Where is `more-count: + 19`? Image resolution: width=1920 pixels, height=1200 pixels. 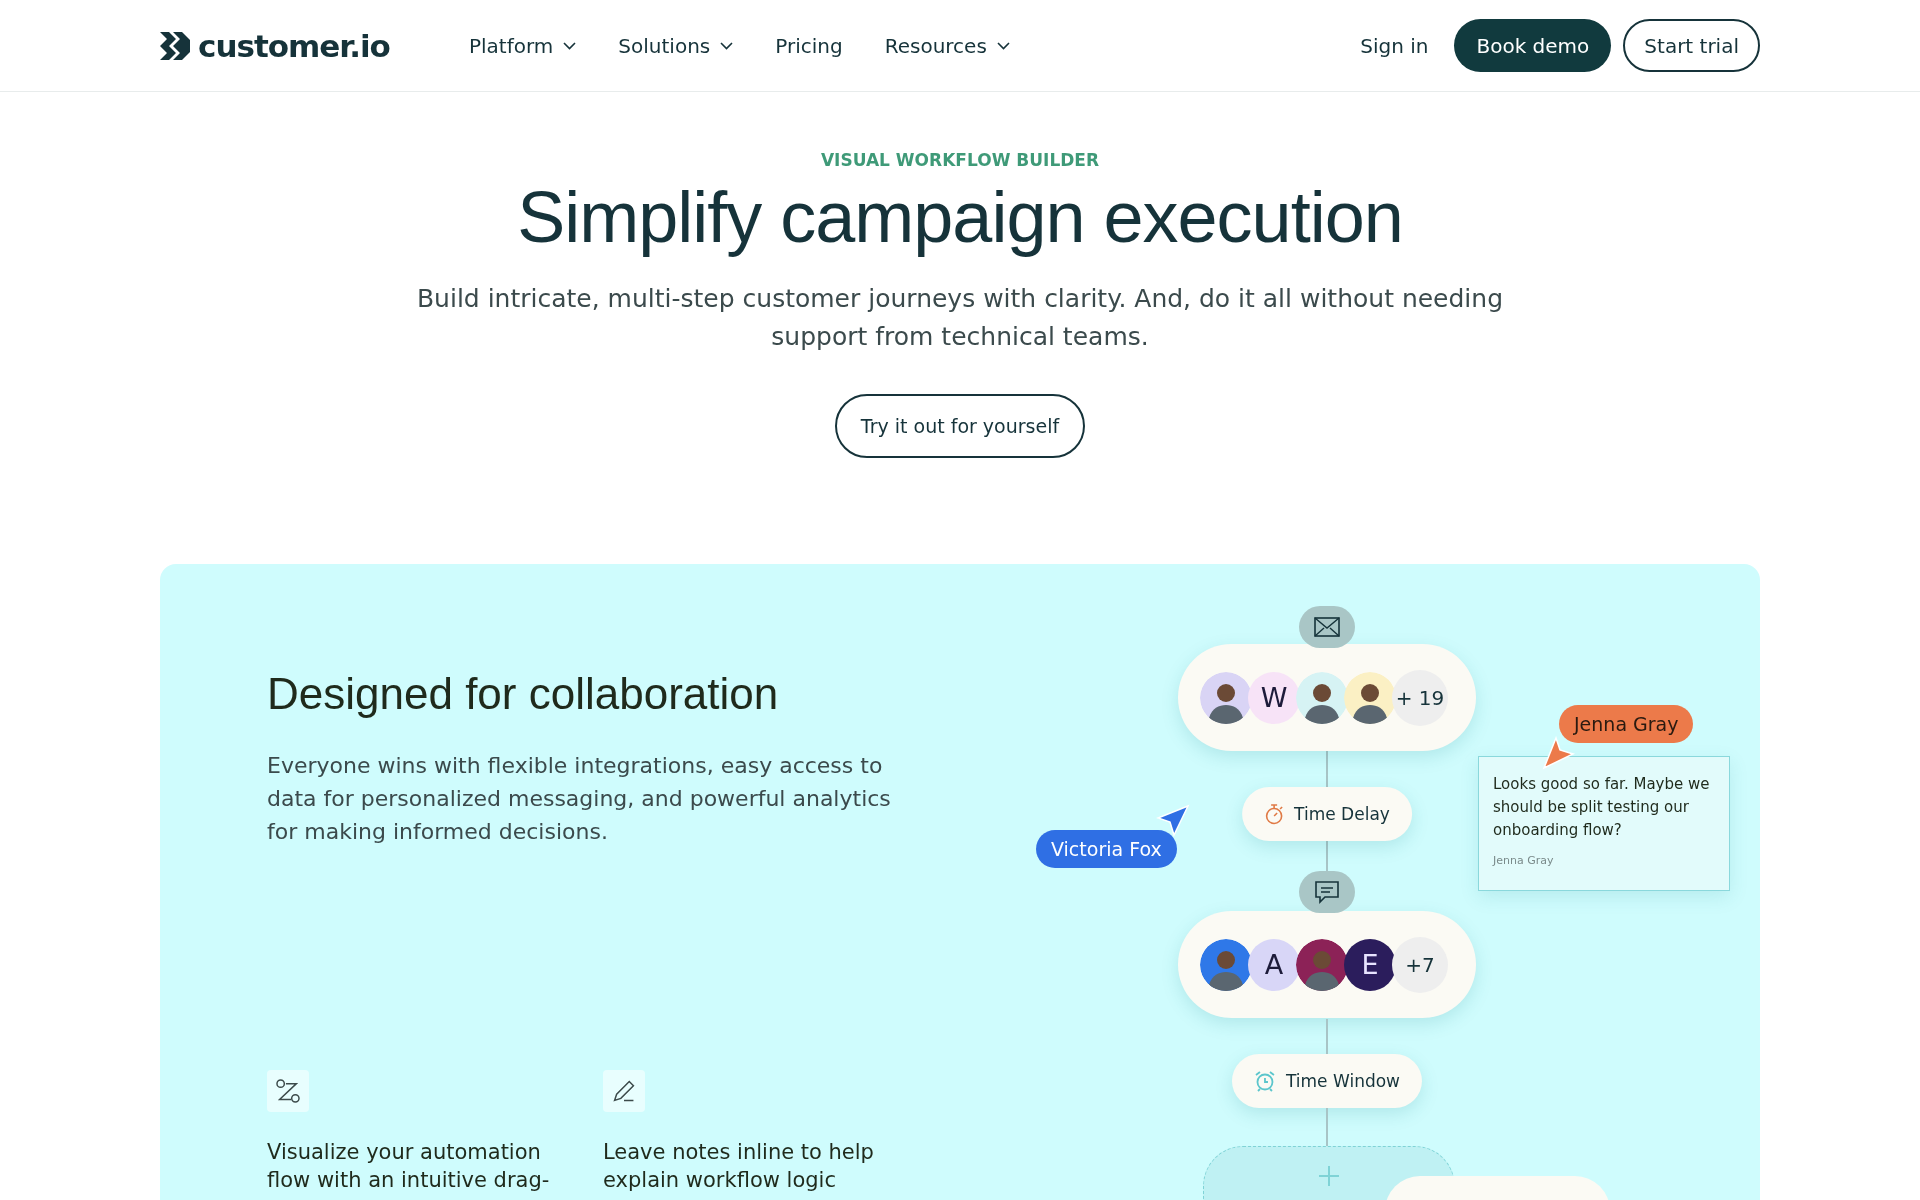
more-count: + 19 is located at coordinates (1420, 697).